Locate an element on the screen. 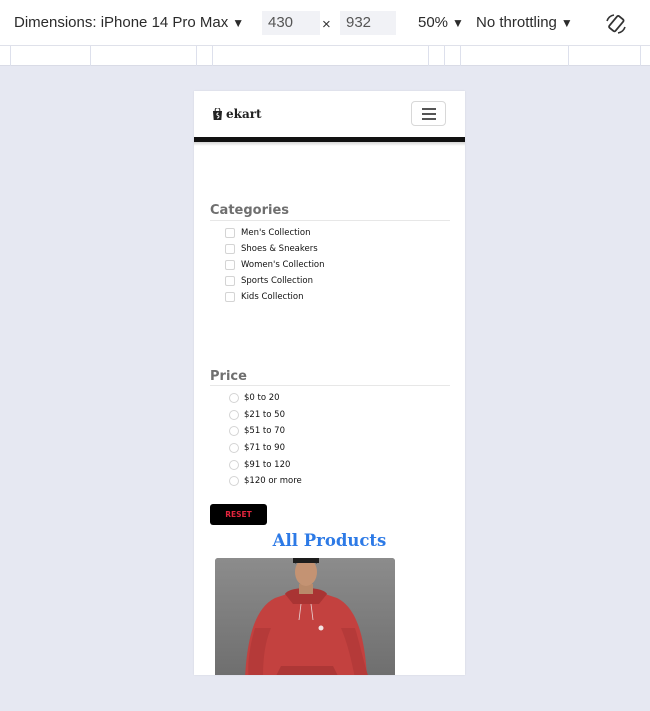  category-option: Women's Collection is located at coordinates (275, 265).